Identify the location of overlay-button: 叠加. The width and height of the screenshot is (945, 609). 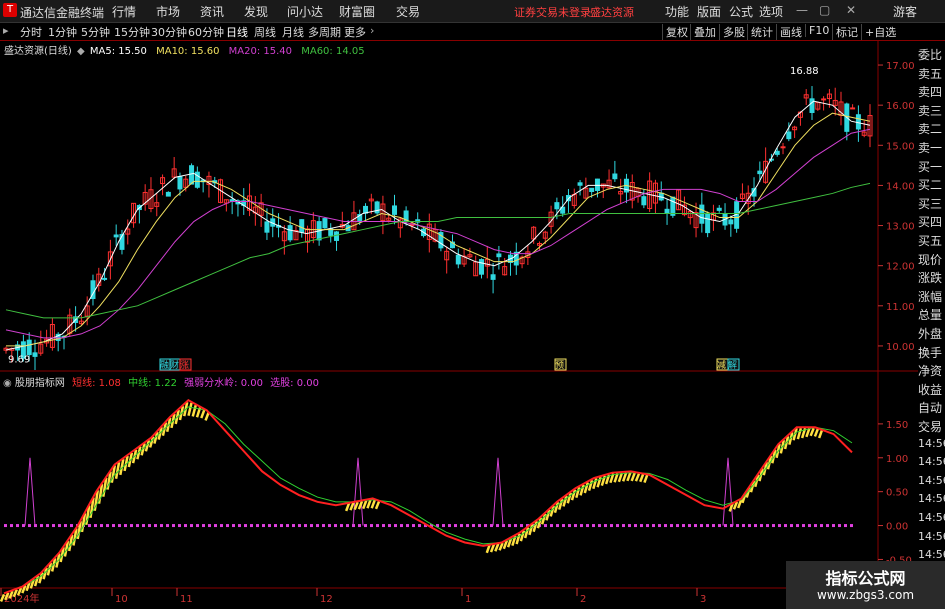
(703, 32).